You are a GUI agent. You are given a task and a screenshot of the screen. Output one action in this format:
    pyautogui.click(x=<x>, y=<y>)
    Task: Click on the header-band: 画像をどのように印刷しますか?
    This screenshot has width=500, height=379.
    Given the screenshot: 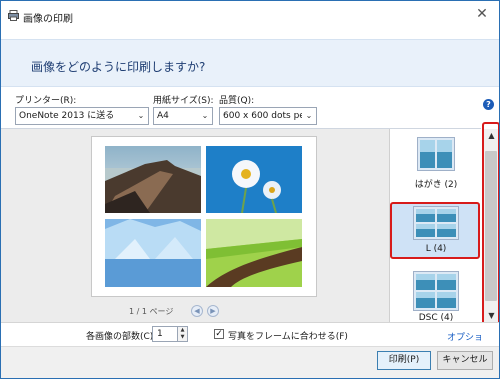 What is the action you would take?
    pyautogui.click(x=250, y=63)
    